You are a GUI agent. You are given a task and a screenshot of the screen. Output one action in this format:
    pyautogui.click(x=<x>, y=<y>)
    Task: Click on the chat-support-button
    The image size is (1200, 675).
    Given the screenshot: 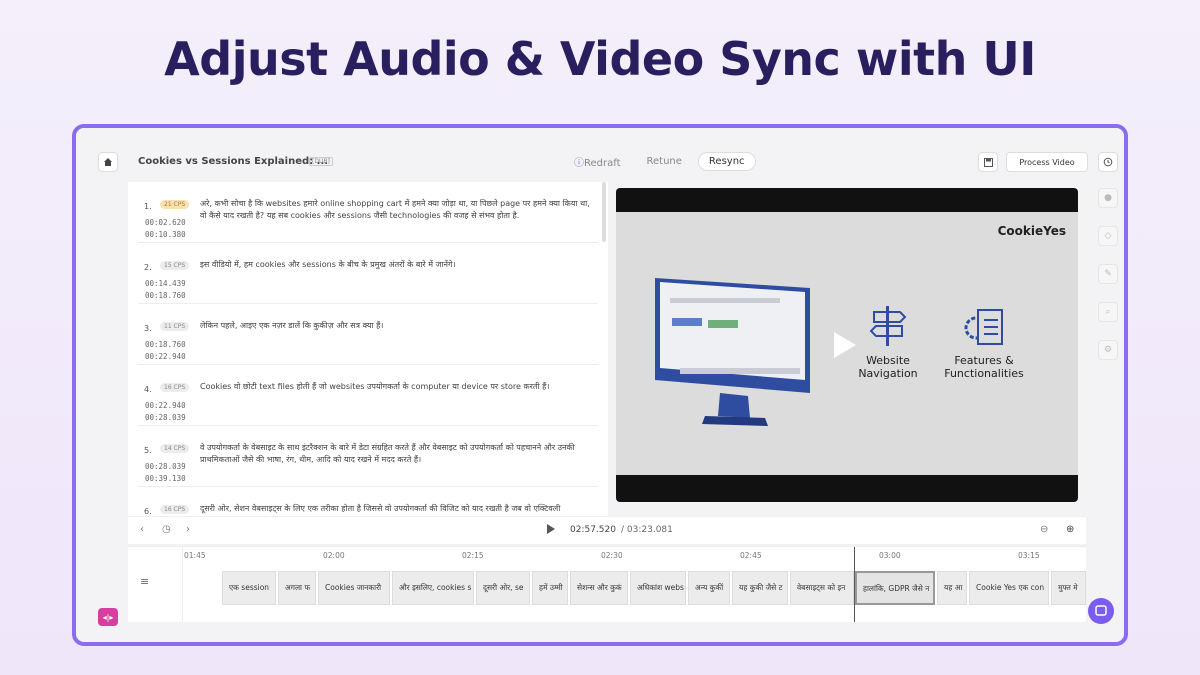 What is the action you would take?
    pyautogui.click(x=1101, y=611)
    